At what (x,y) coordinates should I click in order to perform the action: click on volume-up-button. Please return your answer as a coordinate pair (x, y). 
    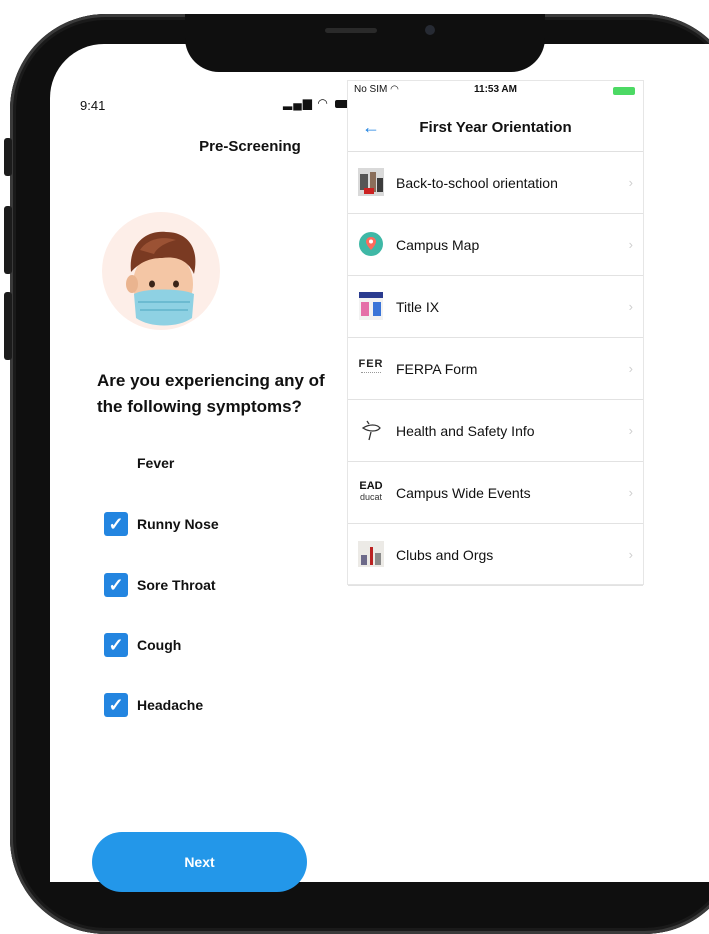
    Looking at the image, I should click on (8, 240).